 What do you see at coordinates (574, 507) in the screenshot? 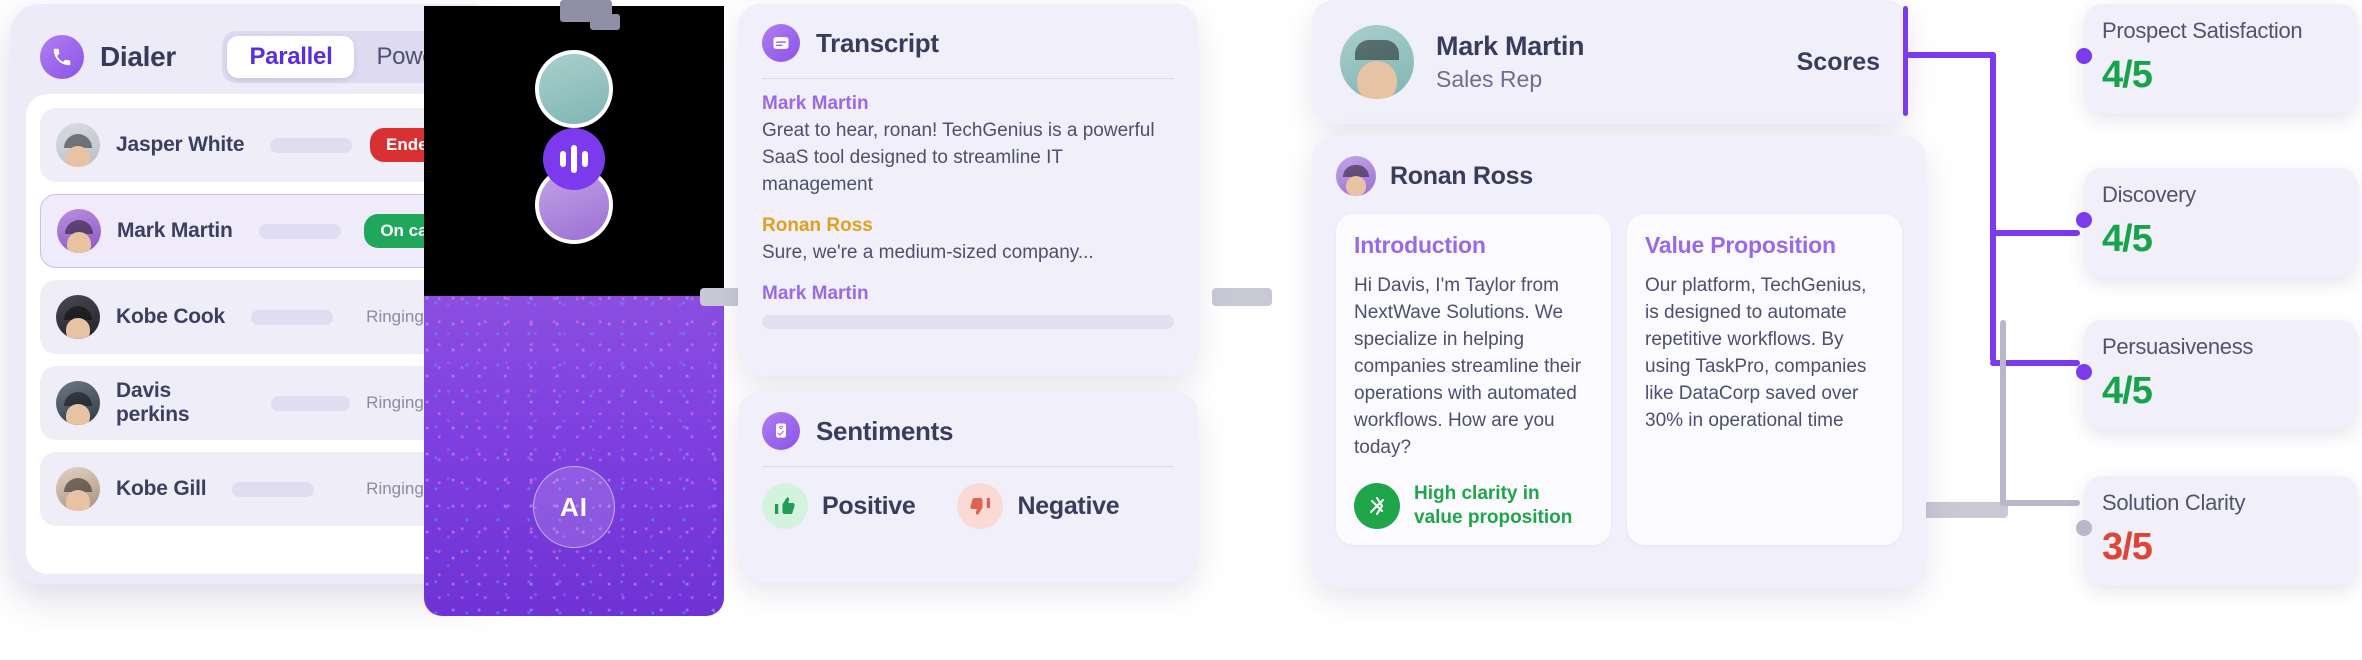
I see `ai-badge: AI` at bounding box center [574, 507].